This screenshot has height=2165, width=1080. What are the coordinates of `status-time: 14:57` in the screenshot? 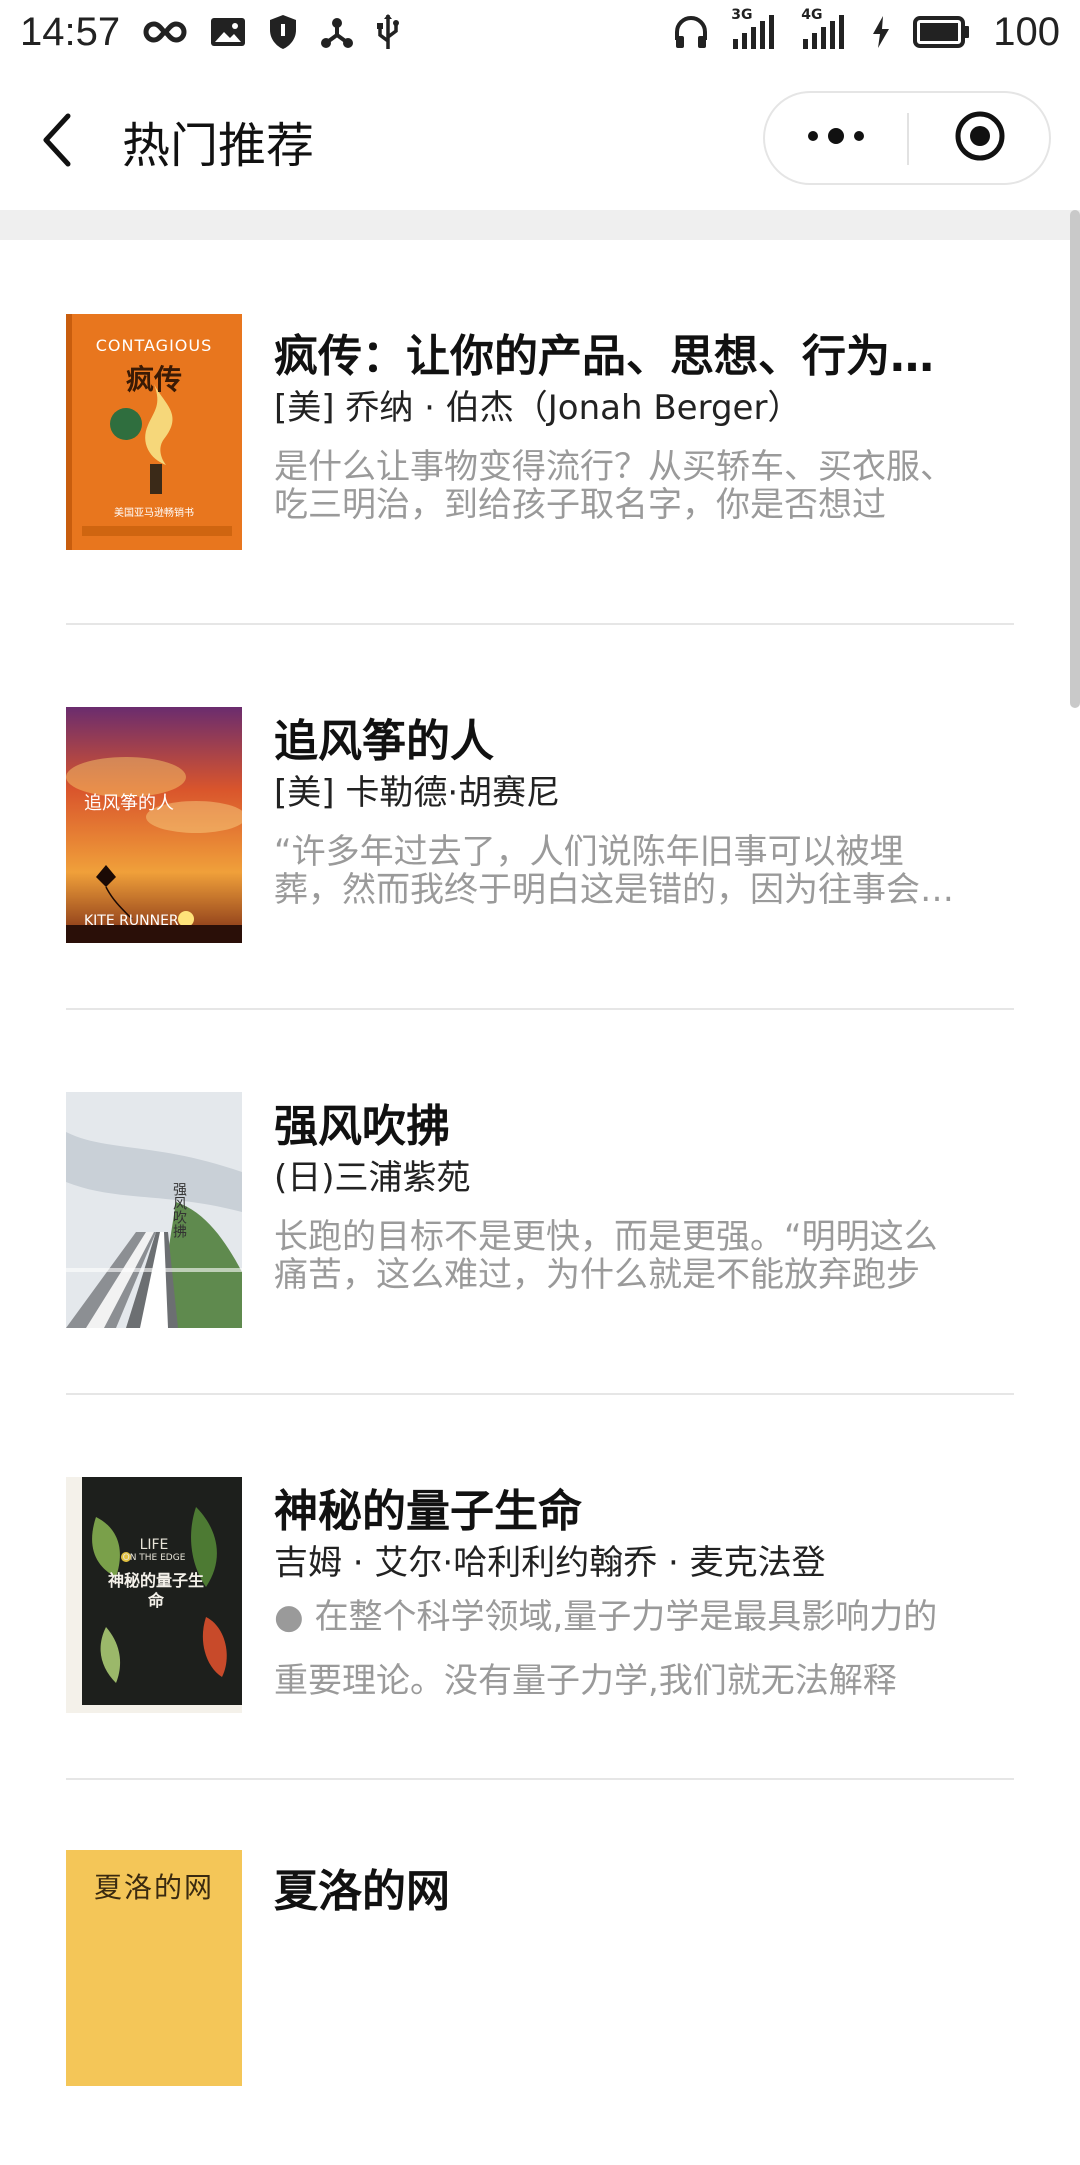 It's located at (70, 31).